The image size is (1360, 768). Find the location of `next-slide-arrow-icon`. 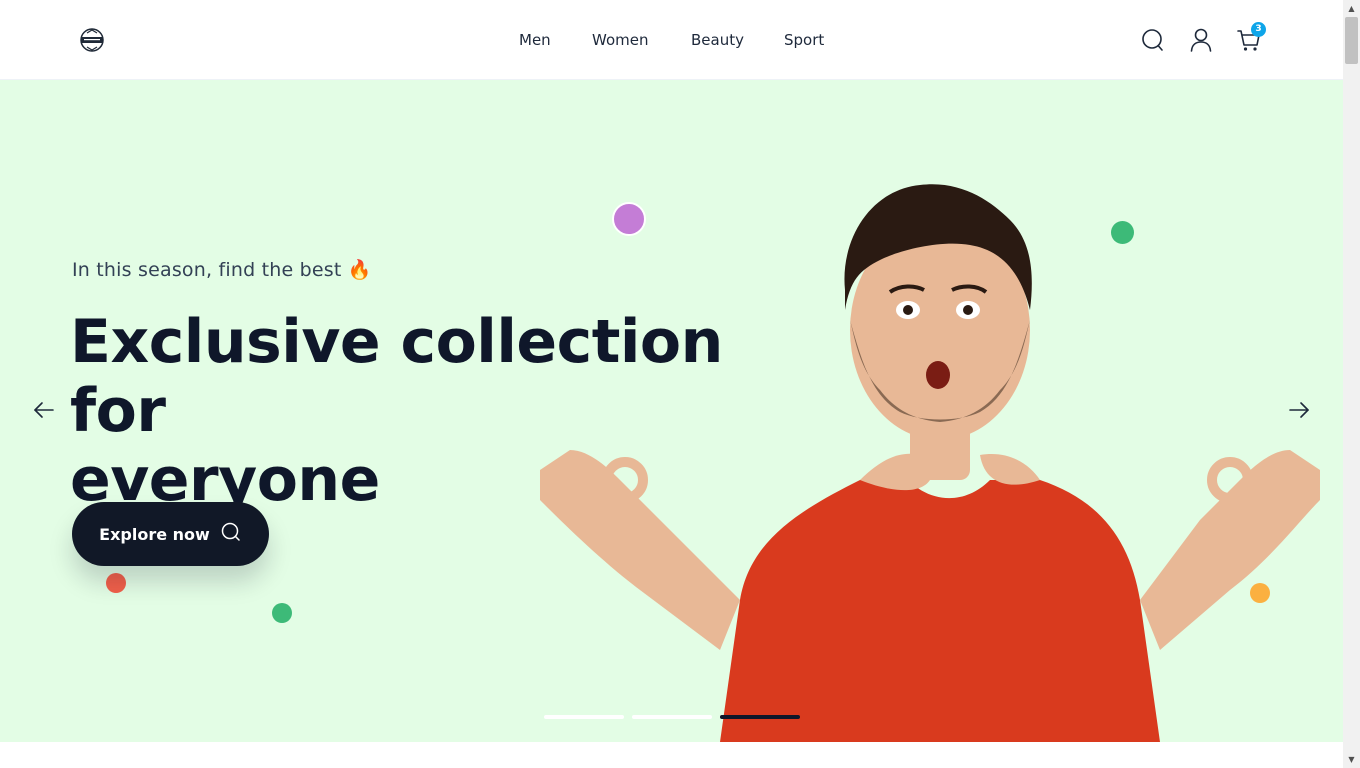

next-slide-arrow-icon is located at coordinates (1299, 410).